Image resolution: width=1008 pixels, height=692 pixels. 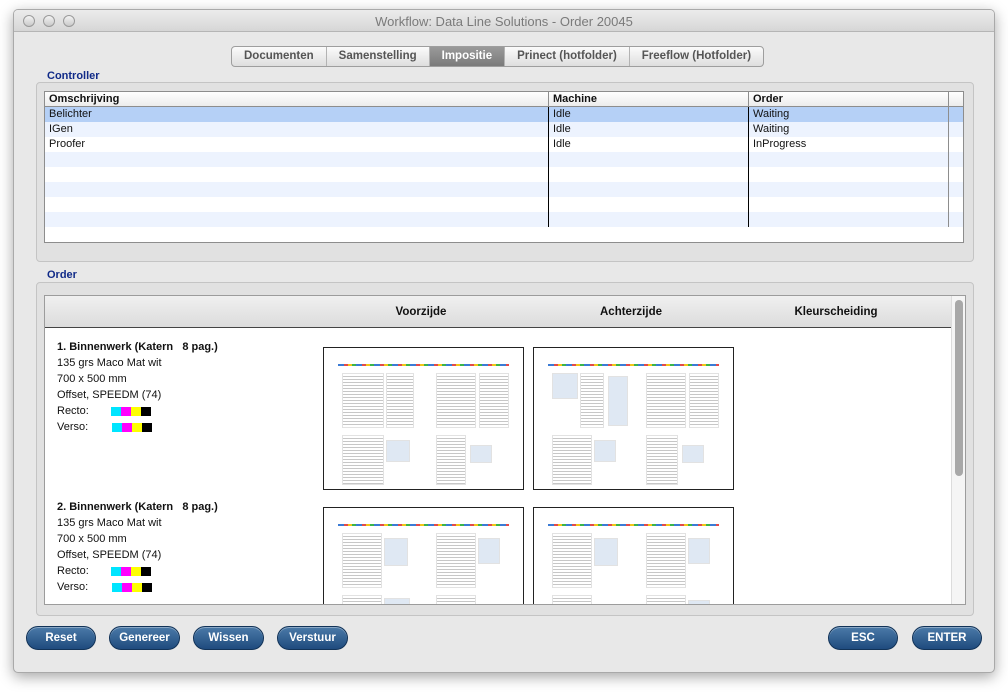 What do you see at coordinates (73, 76) in the screenshot?
I see `controller-label: Controller` at bounding box center [73, 76].